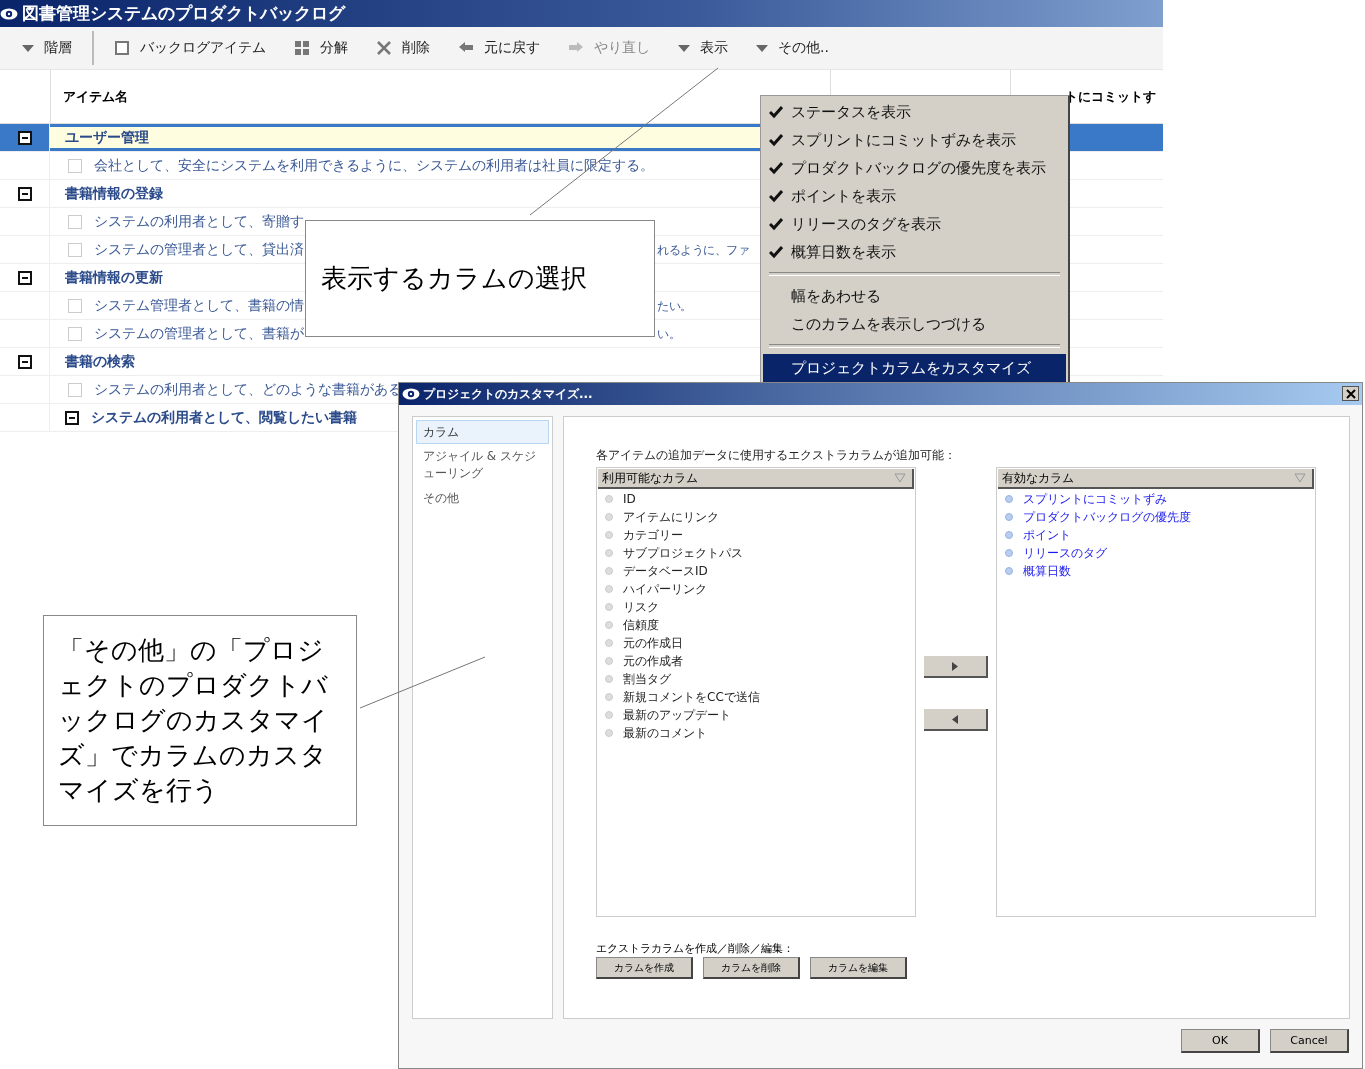  I want to click on item-text: い。, so click(668, 334).